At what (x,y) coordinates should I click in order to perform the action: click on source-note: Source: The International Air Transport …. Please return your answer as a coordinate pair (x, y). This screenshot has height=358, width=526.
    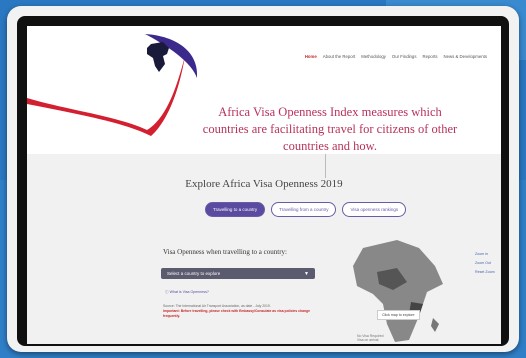
    Looking at the image, I should click on (243, 311).